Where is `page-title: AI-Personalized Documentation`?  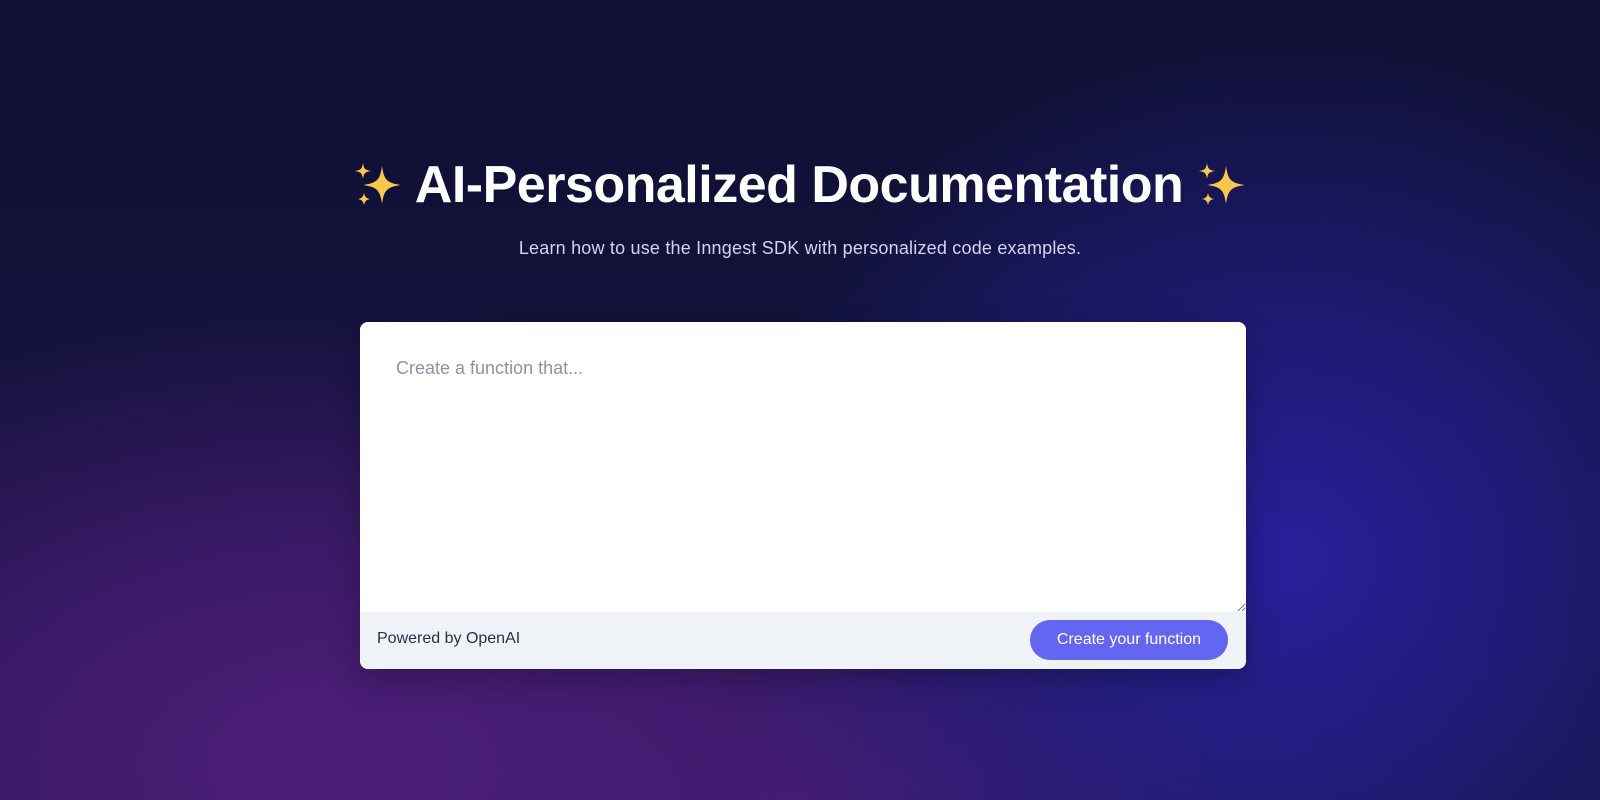
page-title: AI-Personalized Documentation is located at coordinates (800, 185).